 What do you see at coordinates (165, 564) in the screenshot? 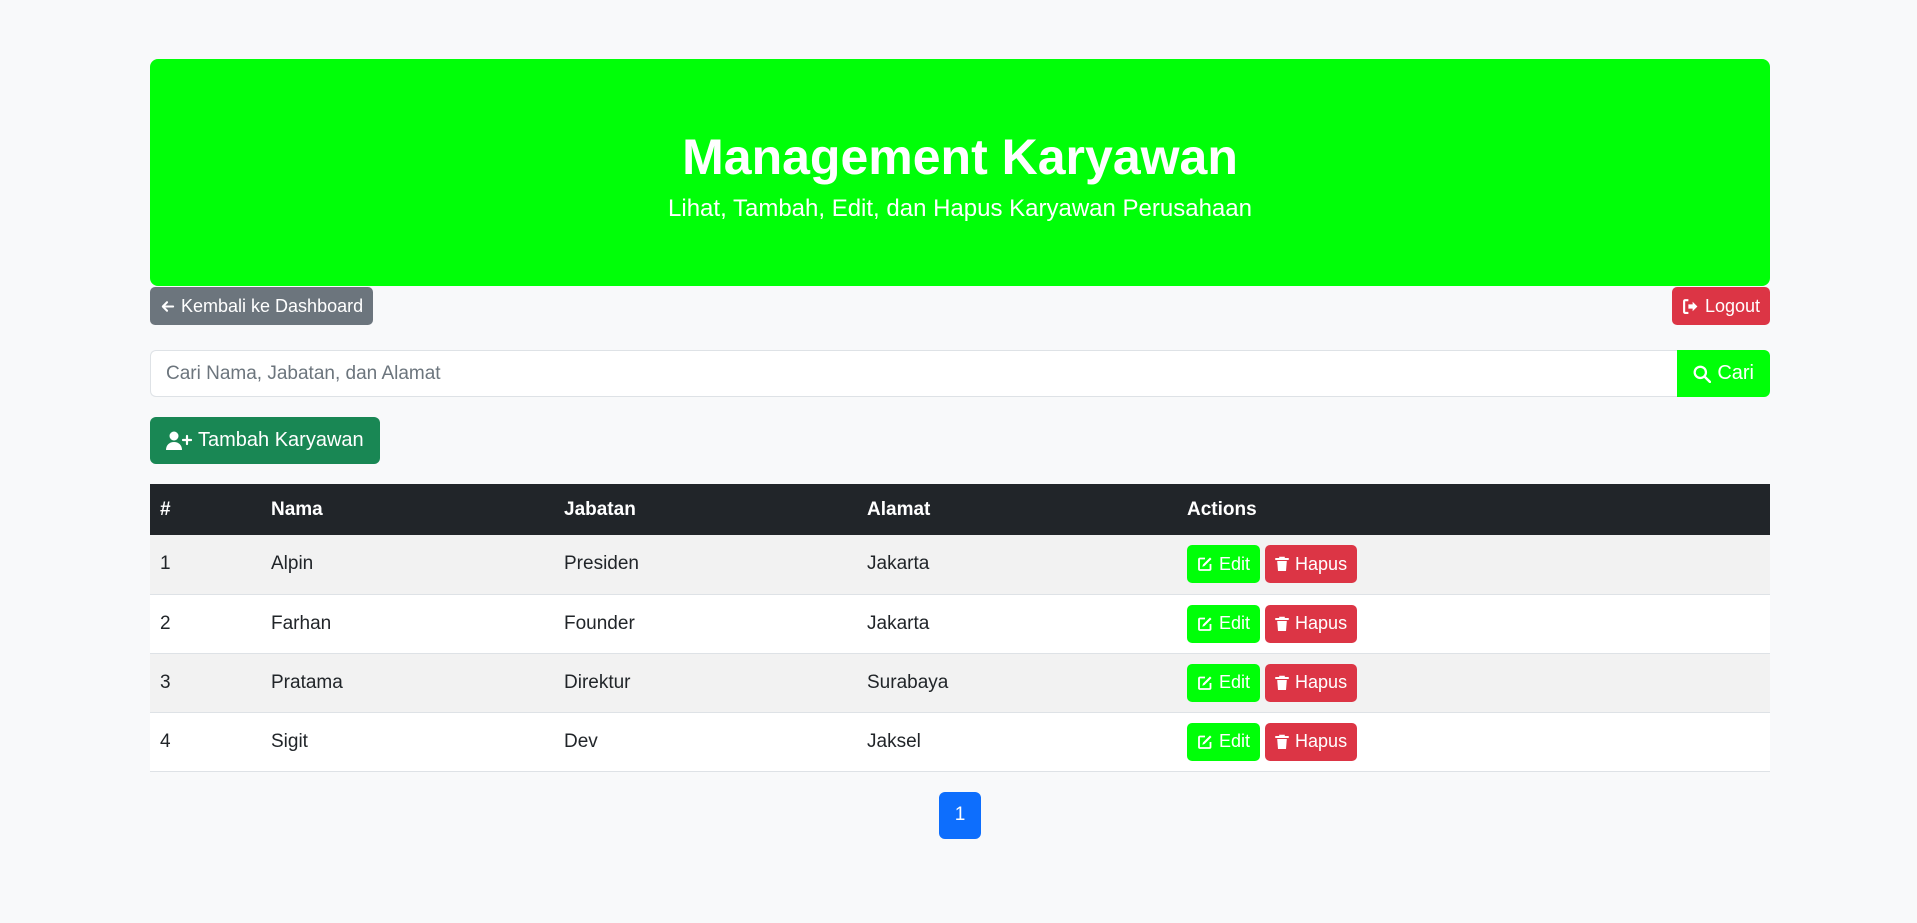
I see `cell-number: 1` at bounding box center [165, 564].